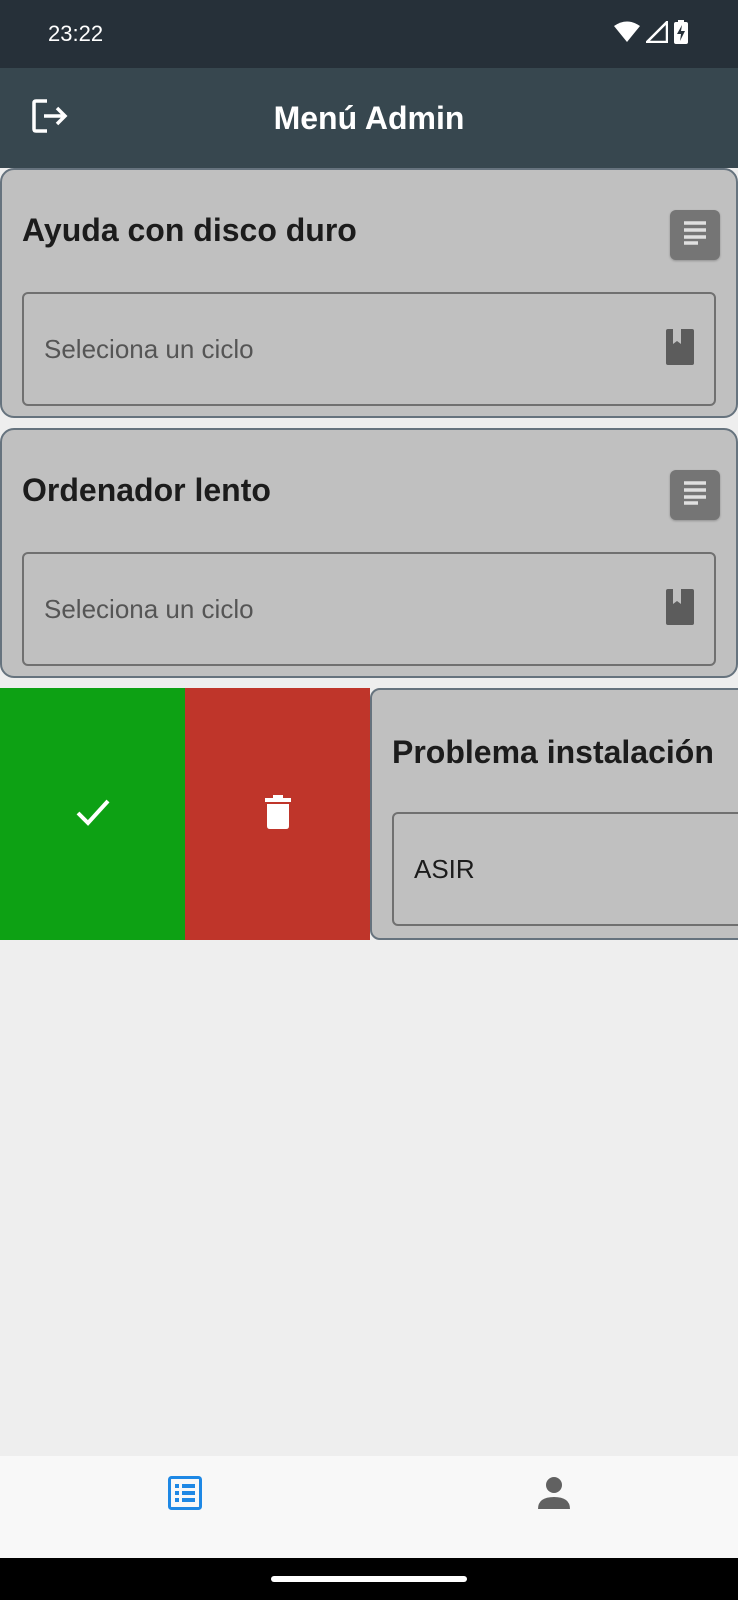 This screenshot has width=738, height=1600. I want to click on accept-ticket-button, so click(92, 814).